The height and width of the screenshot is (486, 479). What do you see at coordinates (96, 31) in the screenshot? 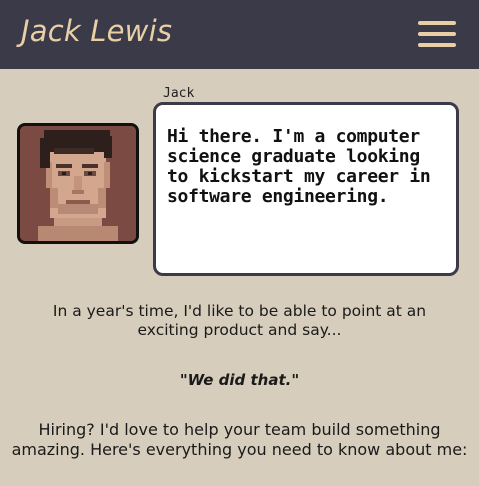
I see `site-title: Jack Lewis` at bounding box center [96, 31].